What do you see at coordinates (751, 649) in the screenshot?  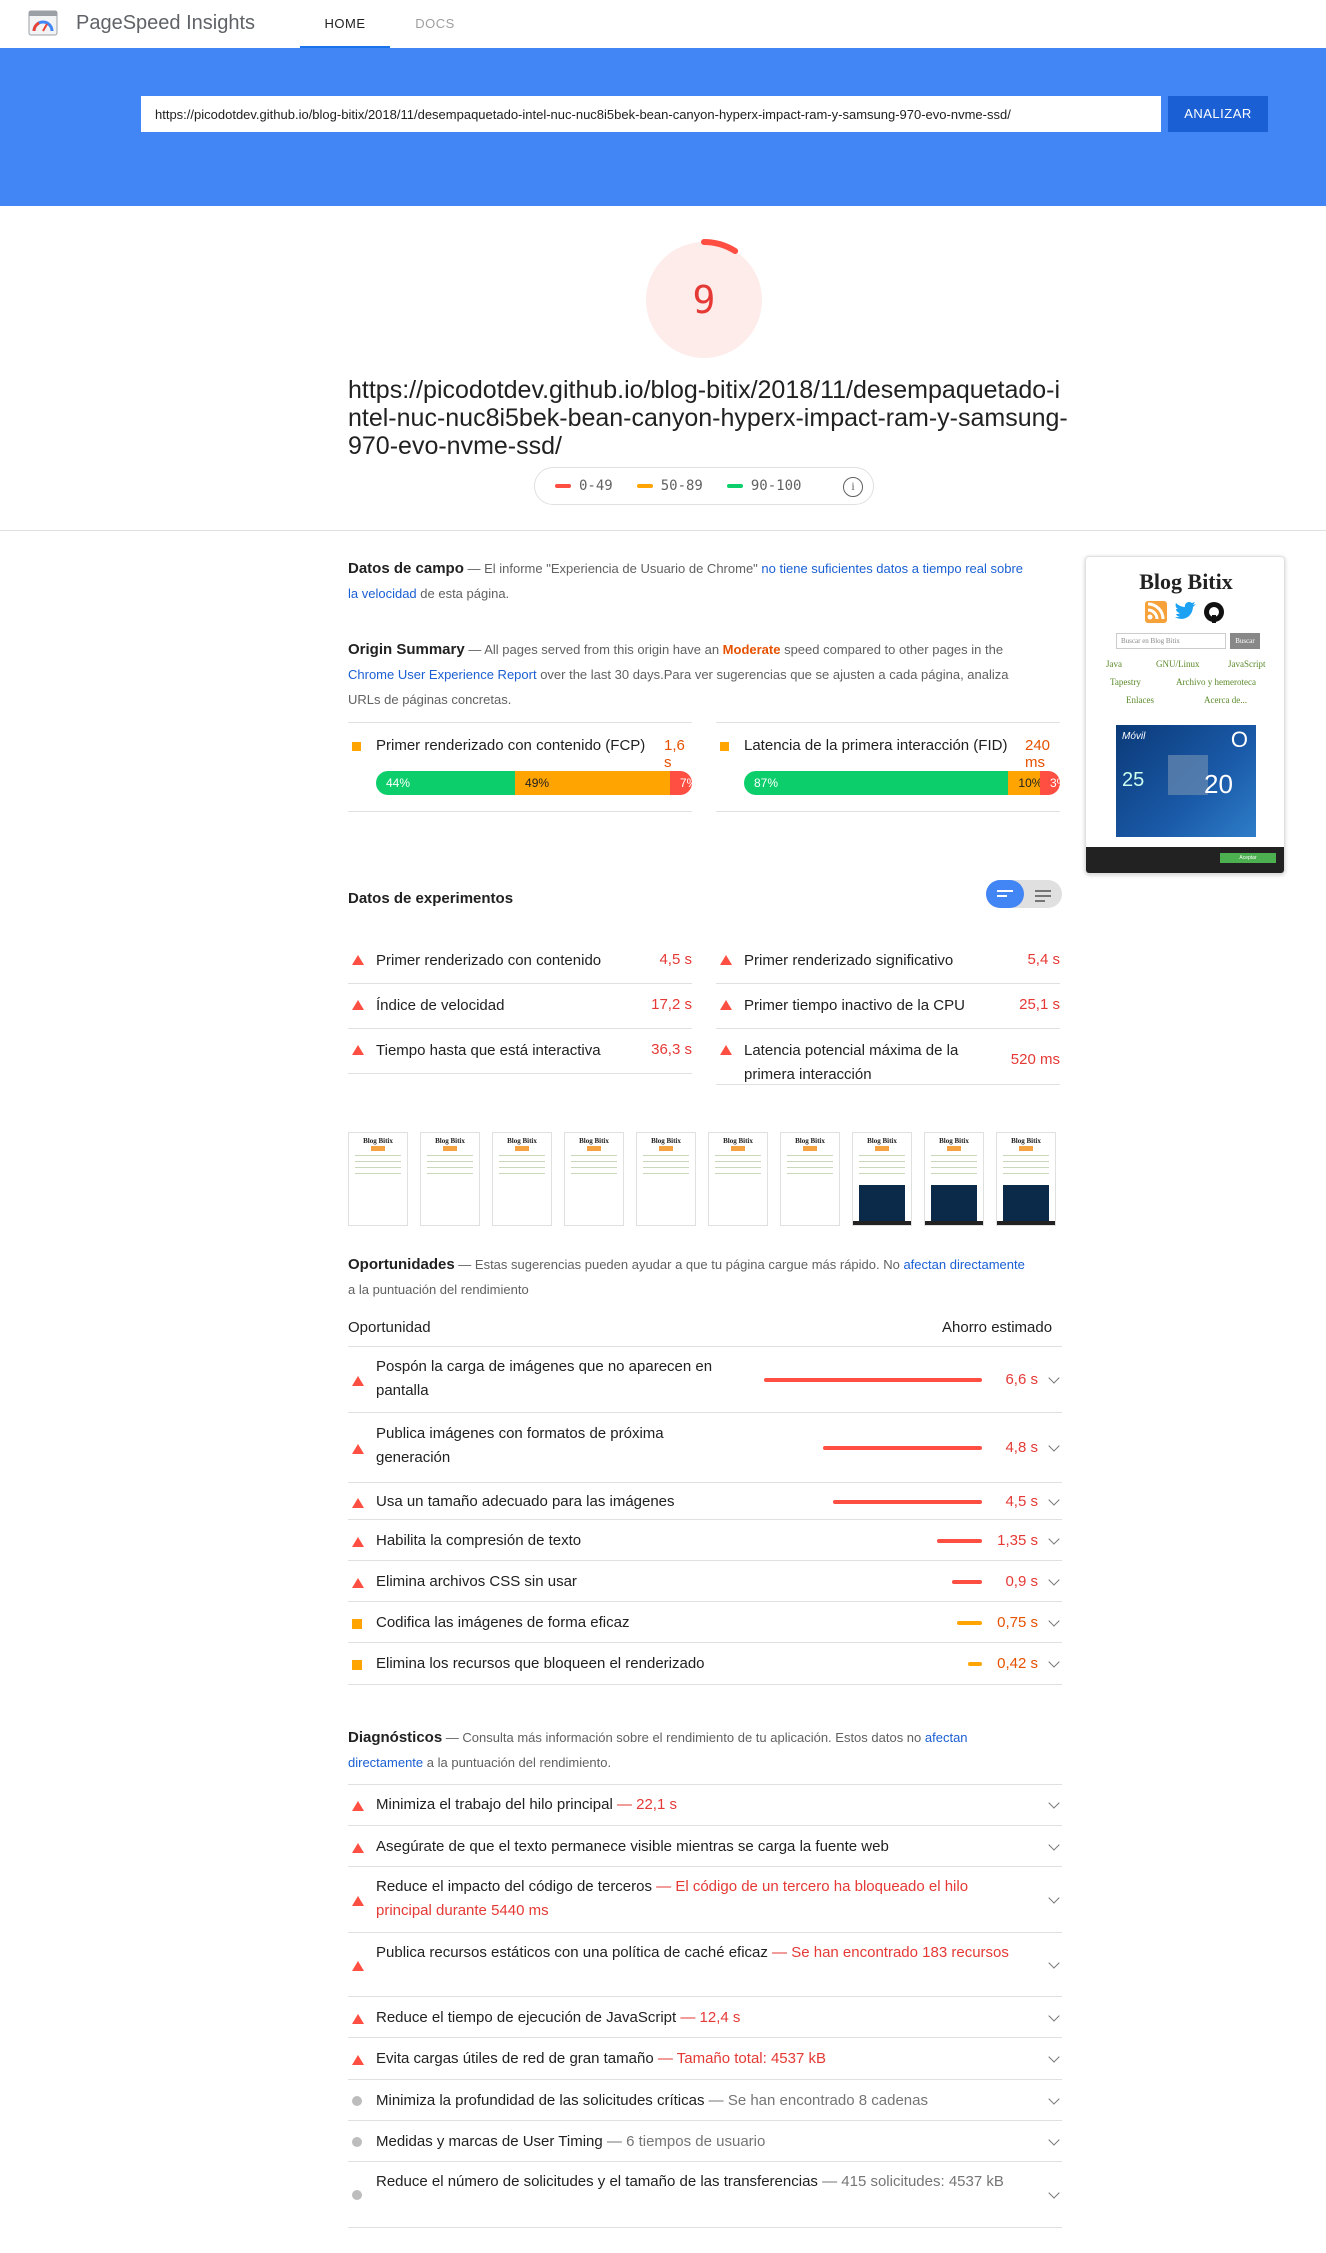 I see `origin-speed-badge: Moderate` at bounding box center [751, 649].